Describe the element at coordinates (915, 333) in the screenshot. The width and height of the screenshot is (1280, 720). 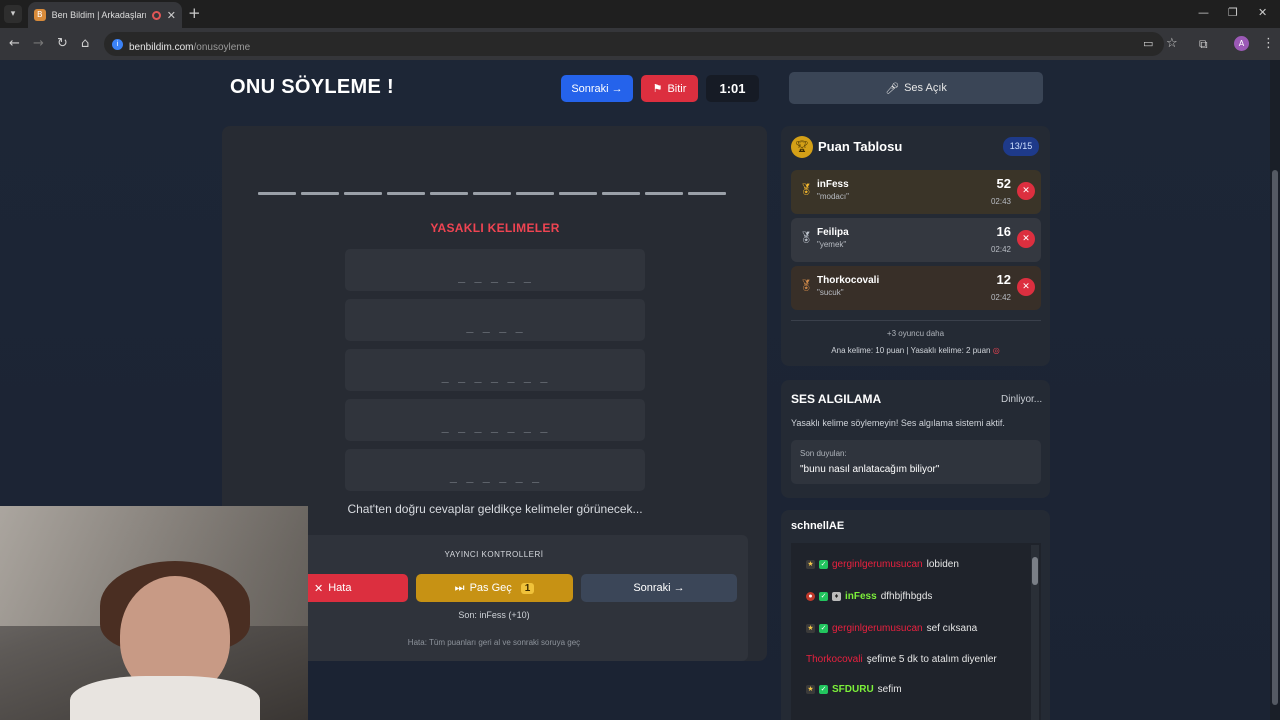
I see `more-players-text: +3 oyuncu daha` at that location.